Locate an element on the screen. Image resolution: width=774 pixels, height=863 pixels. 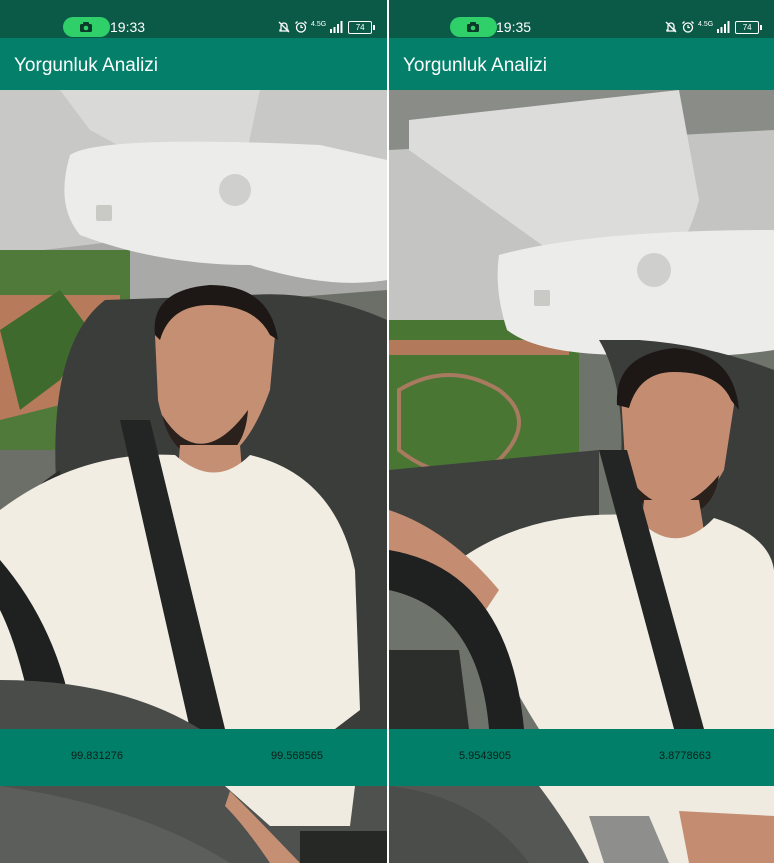
status-bar: 19:35 4.5G 74 is located at coordinates (581, 19).